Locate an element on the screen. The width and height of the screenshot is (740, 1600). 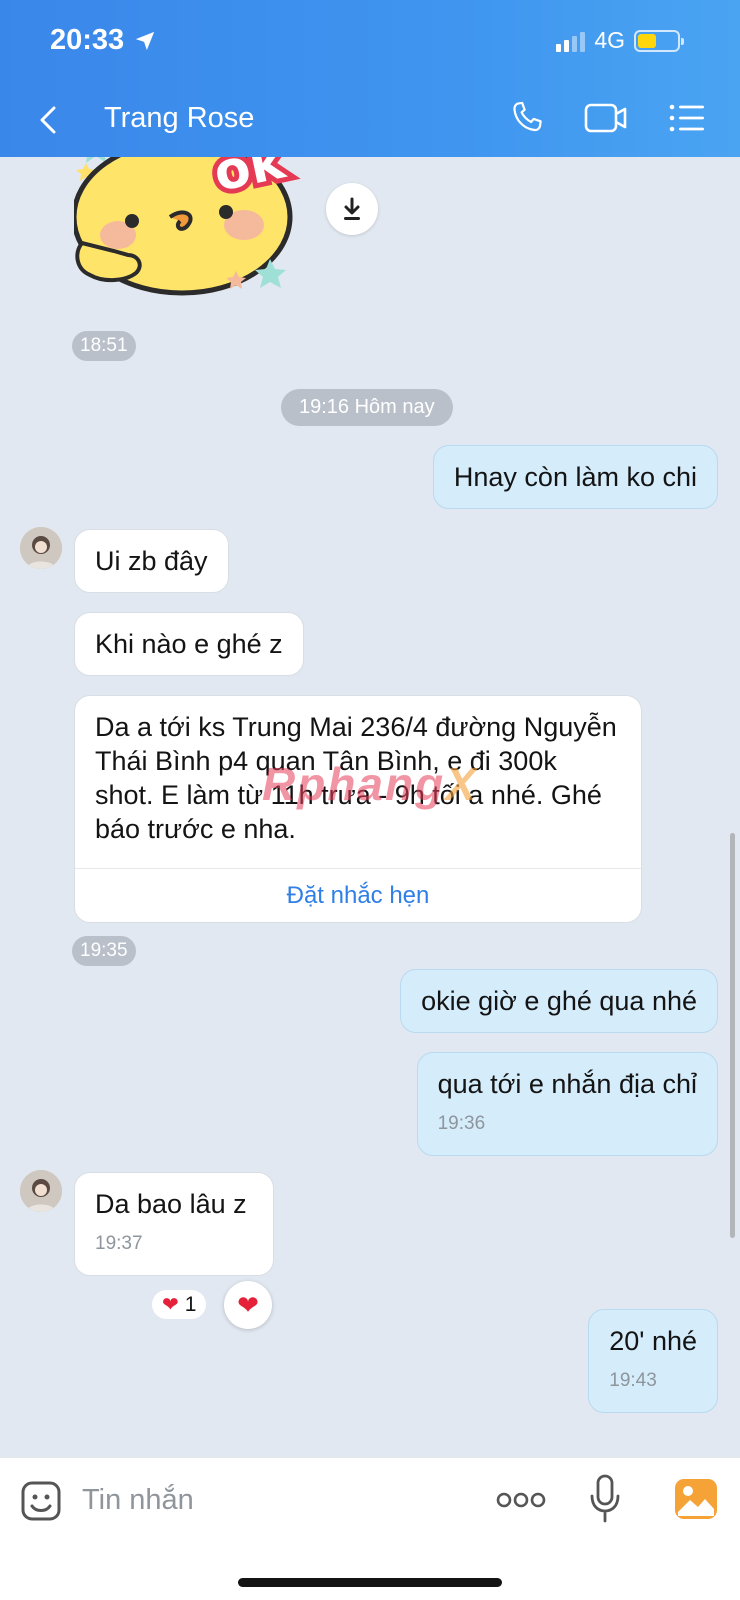
message-time: 19:36 is located at coordinates (461, 1123).